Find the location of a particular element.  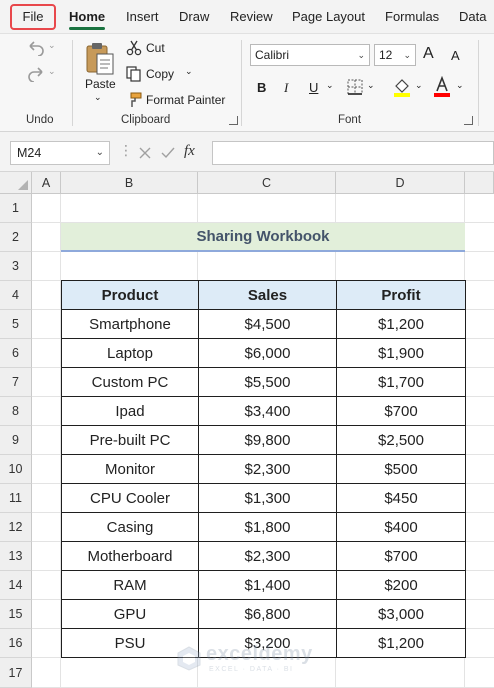

copy-dropdown-icon: ⌄ is located at coordinates (189, 71).